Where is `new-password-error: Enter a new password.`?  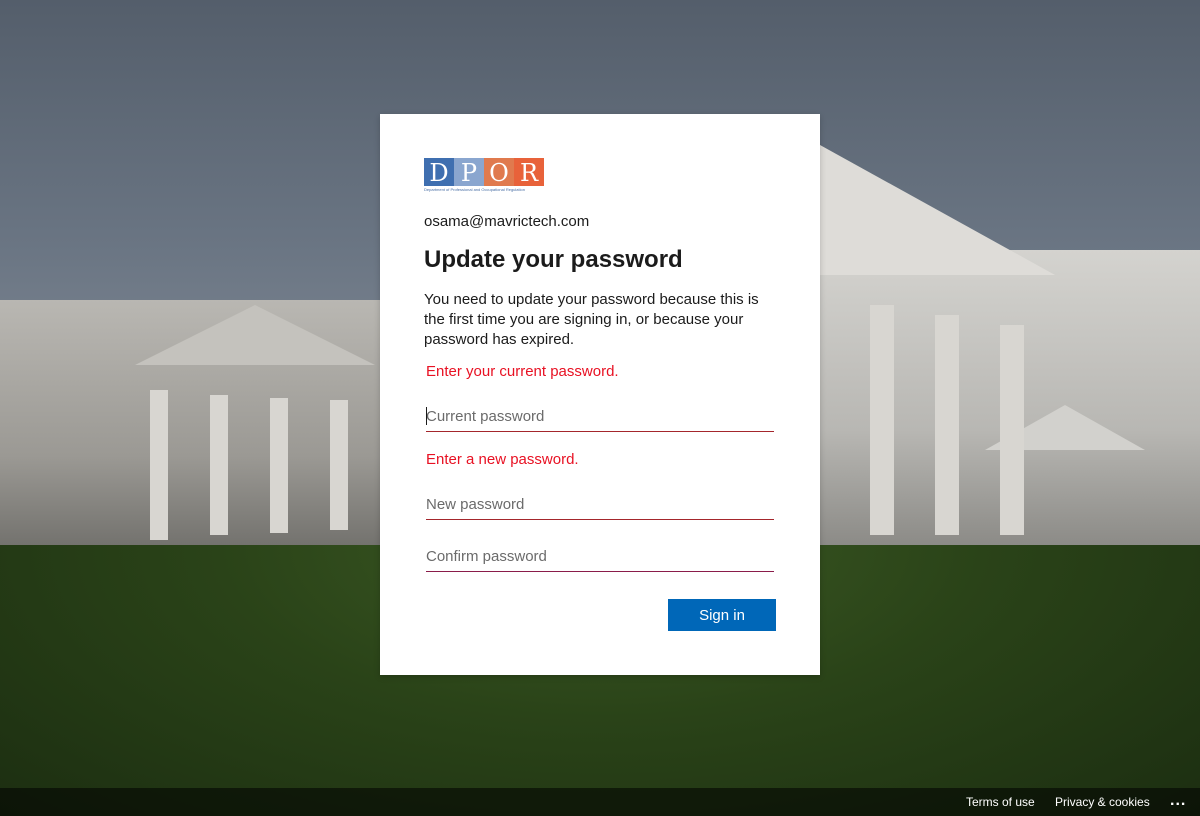
new-password-error: Enter a new password. is located at coordinates (502, 459).